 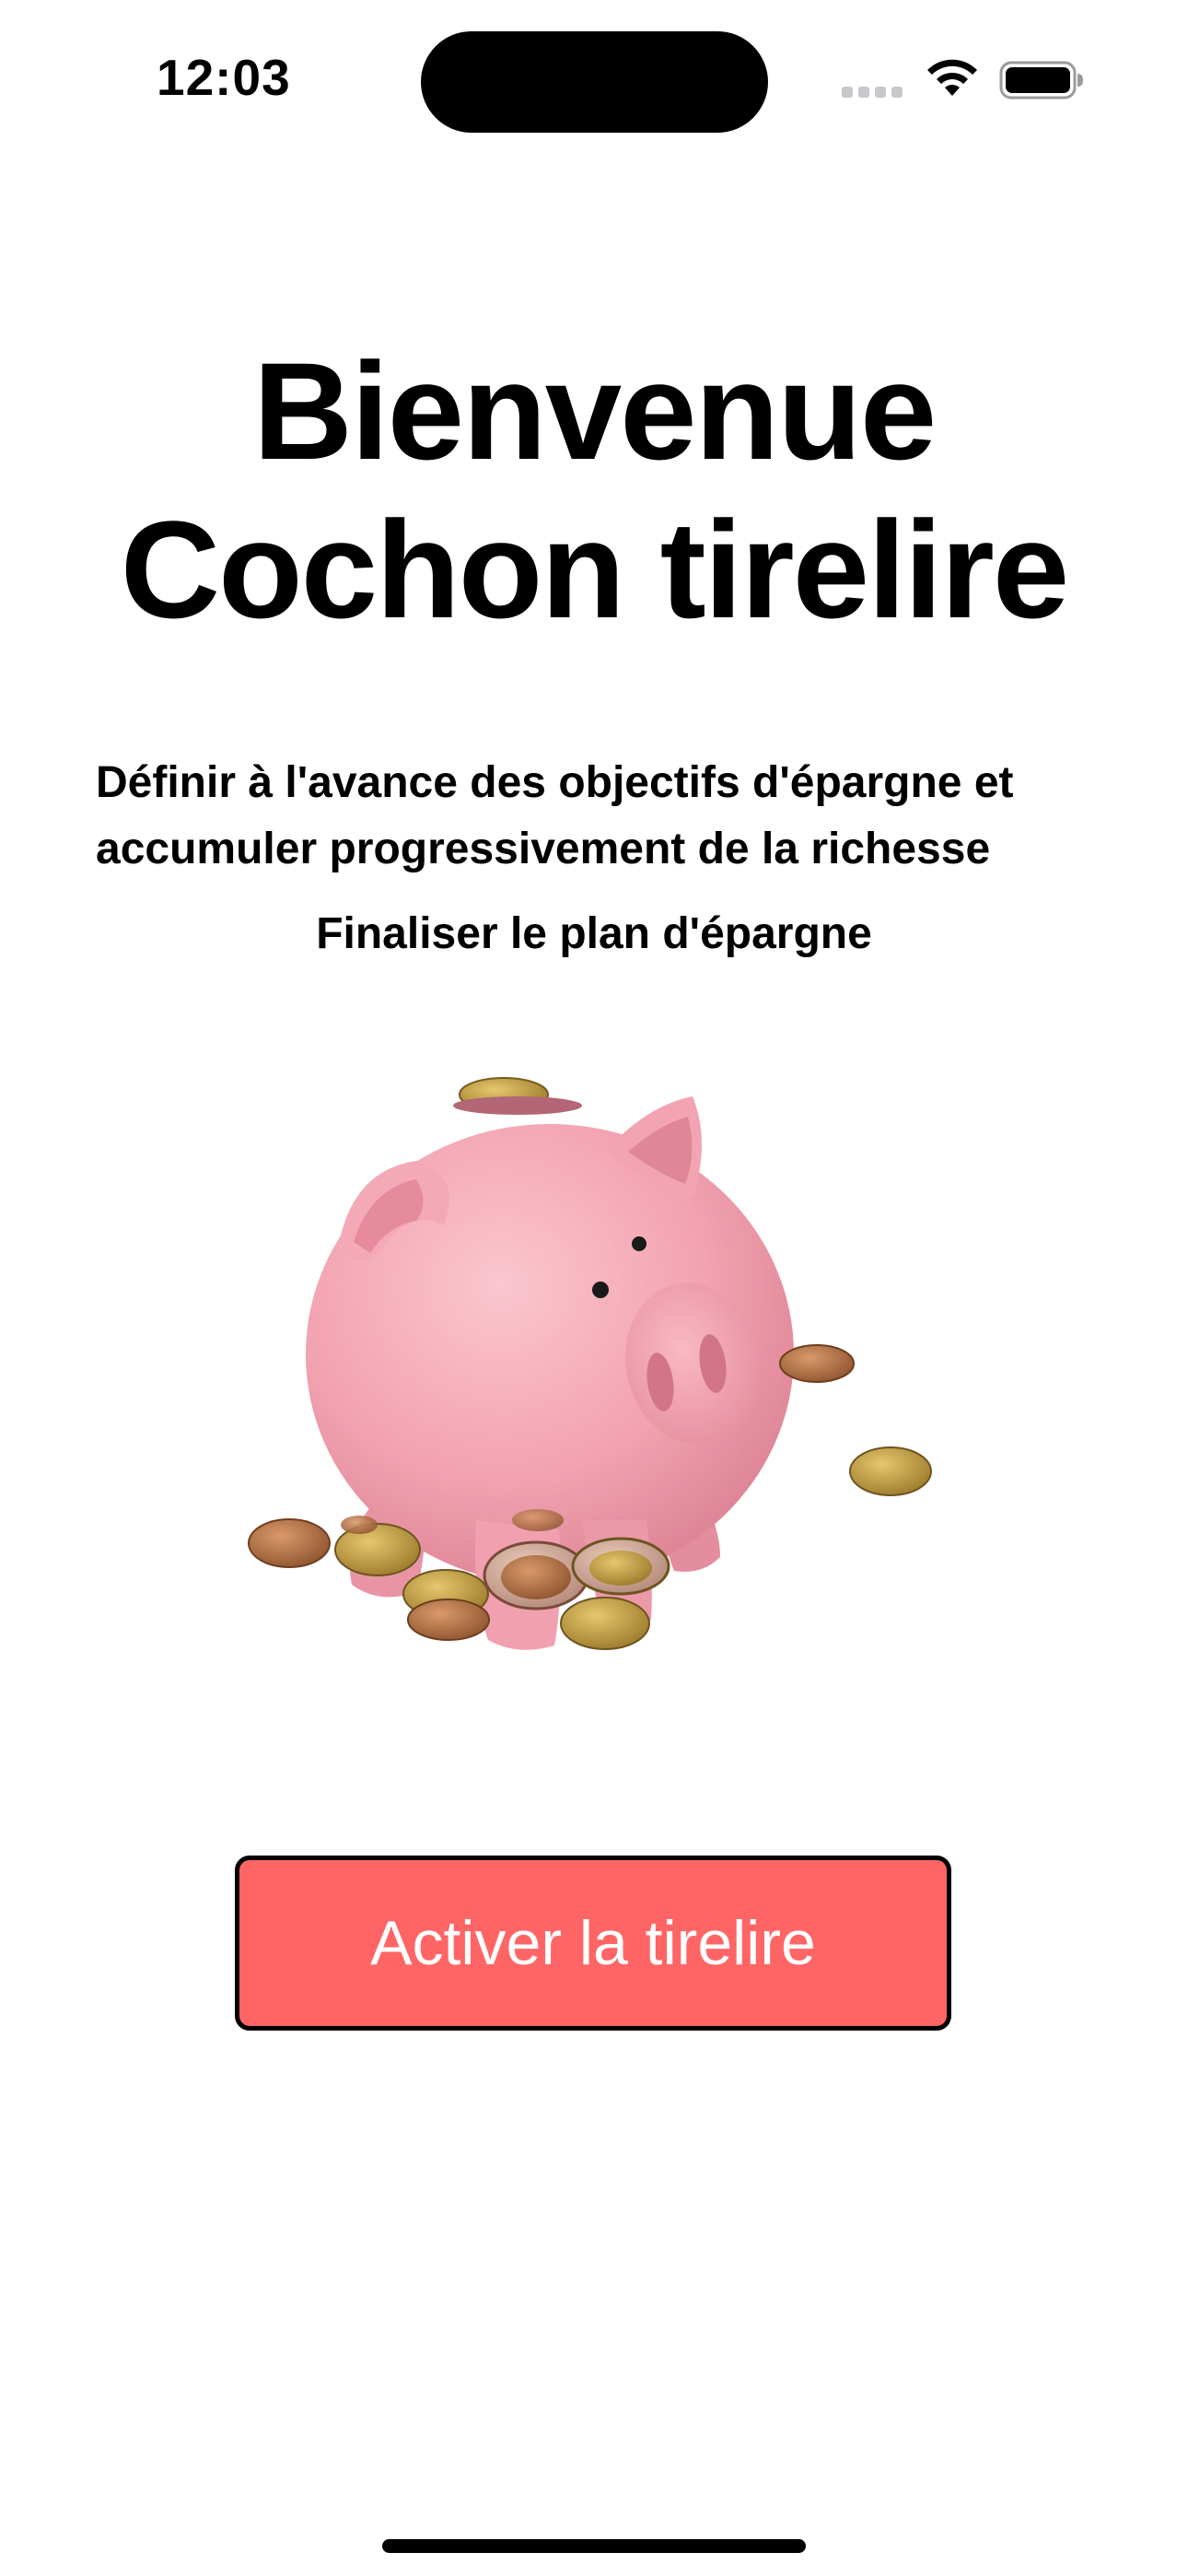 What do you see at coordinates (952, 77) in the screenshot?
I see `wifi-icon` at bounding box center [952, 77].